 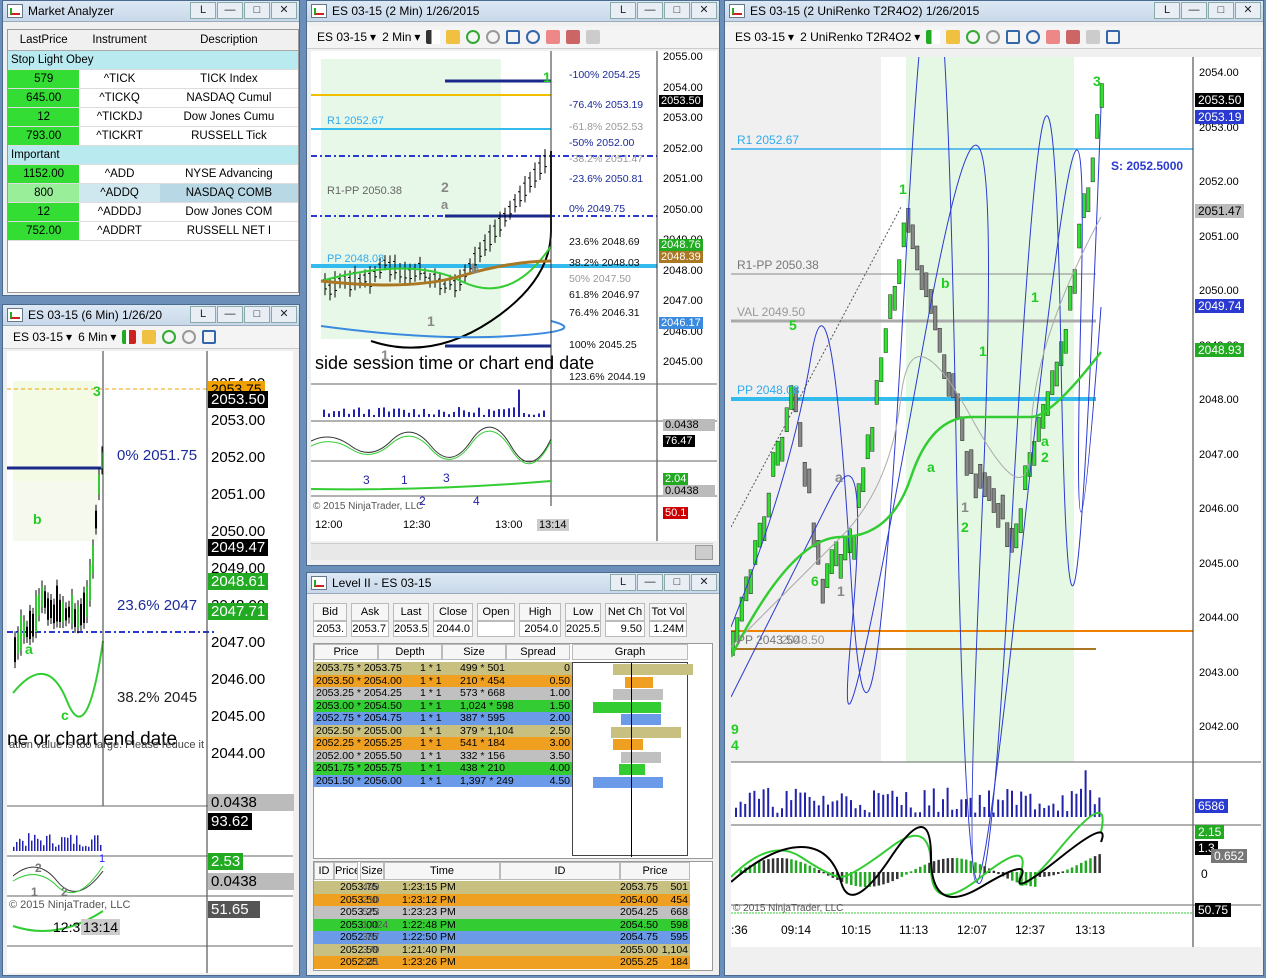 I want to click on column-header: Instrument, so click(x=119, y=40).